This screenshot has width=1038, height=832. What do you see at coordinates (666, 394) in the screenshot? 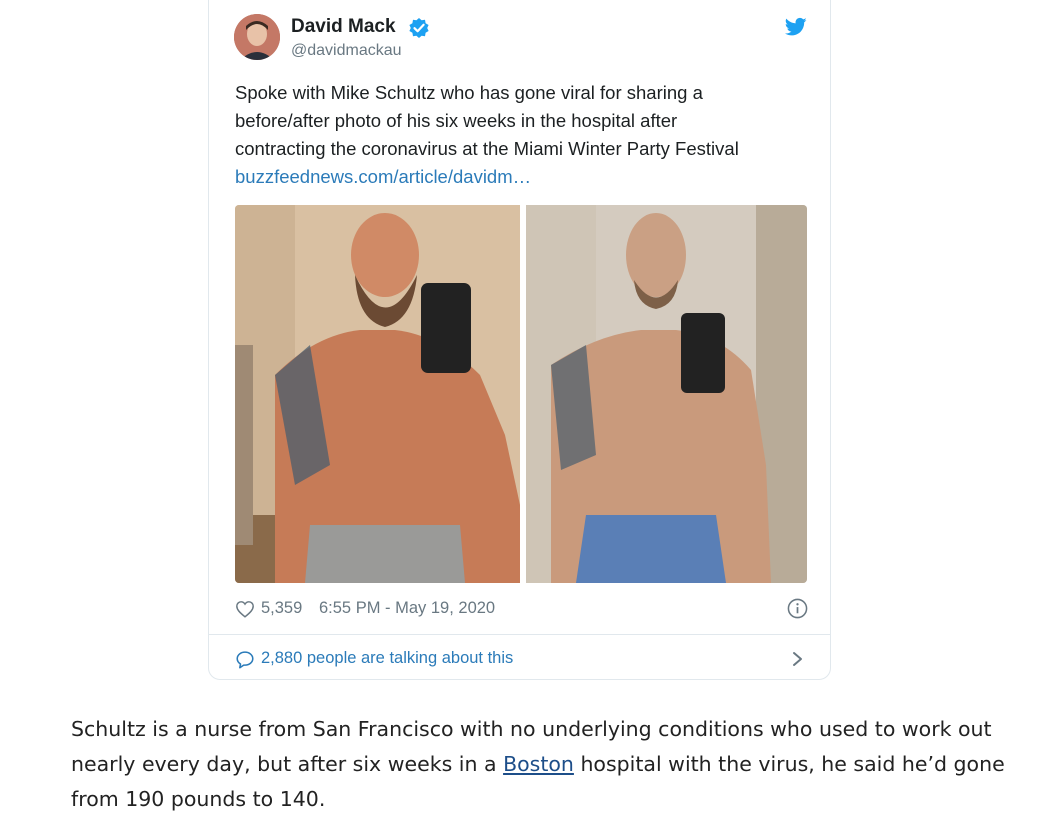
I see `after-photo` at bounding box center [666, 394].